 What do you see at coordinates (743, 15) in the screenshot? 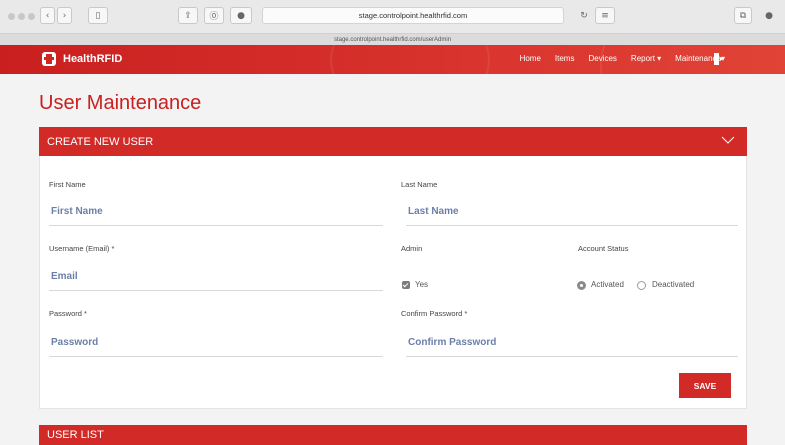
I see `tabs-icon: ⧉` at bounding box center [743, 15].